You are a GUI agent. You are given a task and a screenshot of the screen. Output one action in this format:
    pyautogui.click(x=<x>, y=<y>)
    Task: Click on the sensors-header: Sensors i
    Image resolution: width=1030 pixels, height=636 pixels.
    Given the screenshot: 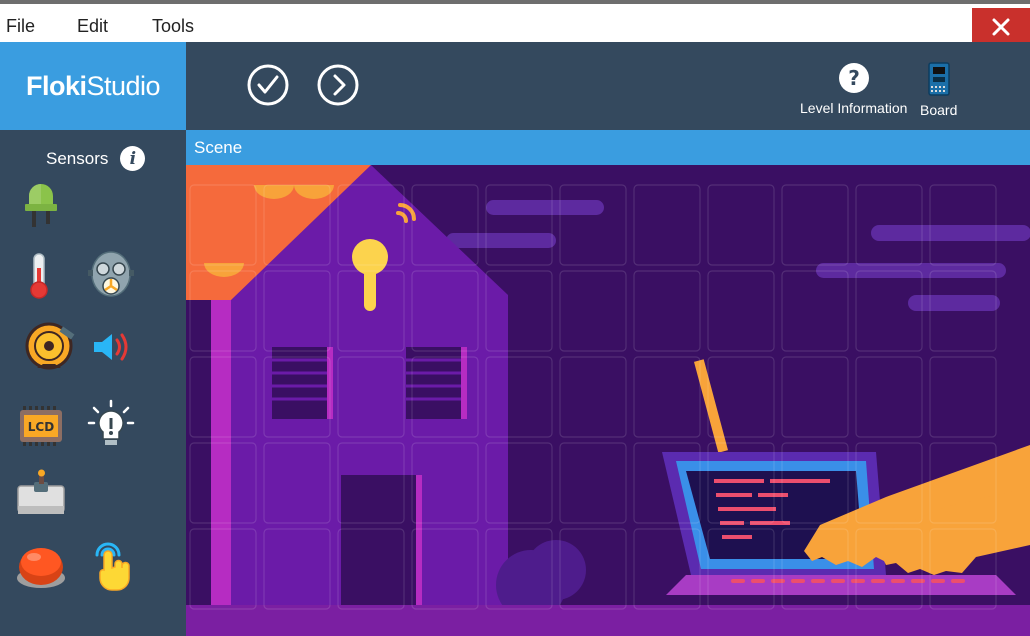 What is the action you would take?
    pyautogui.click(x=96, y=158)
    